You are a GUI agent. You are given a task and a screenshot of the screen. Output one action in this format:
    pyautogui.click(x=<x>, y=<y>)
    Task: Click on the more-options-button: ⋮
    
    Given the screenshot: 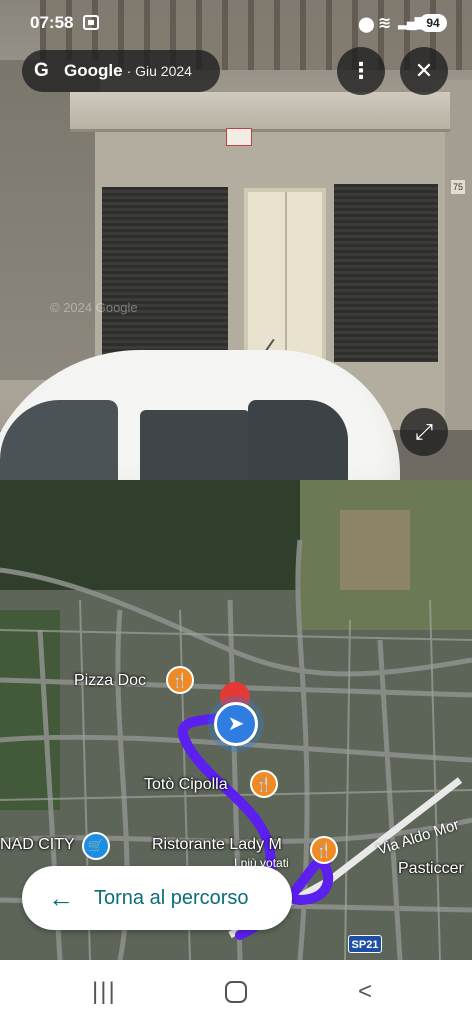 What is the action you would take?
    pyautogui.click(x=361, y=71)
    